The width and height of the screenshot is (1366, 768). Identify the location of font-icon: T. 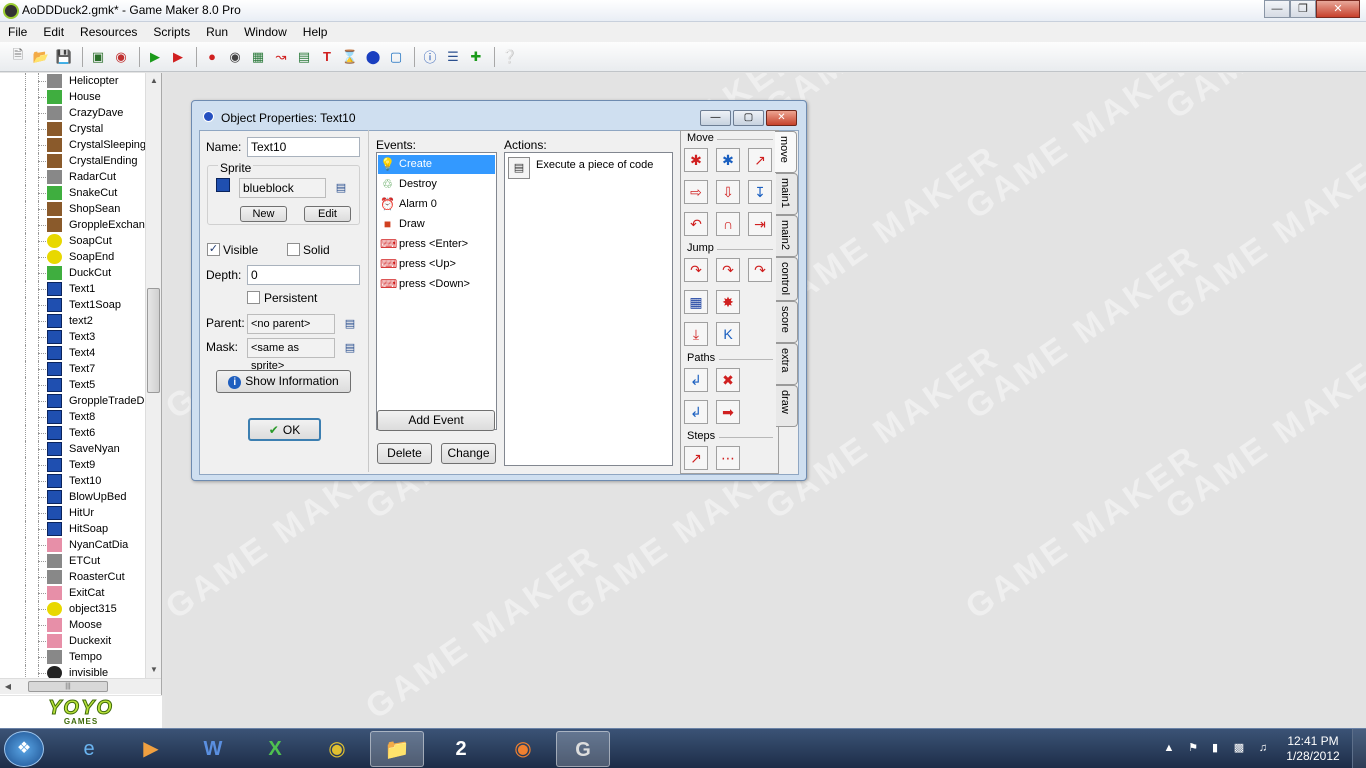
(327, 57).